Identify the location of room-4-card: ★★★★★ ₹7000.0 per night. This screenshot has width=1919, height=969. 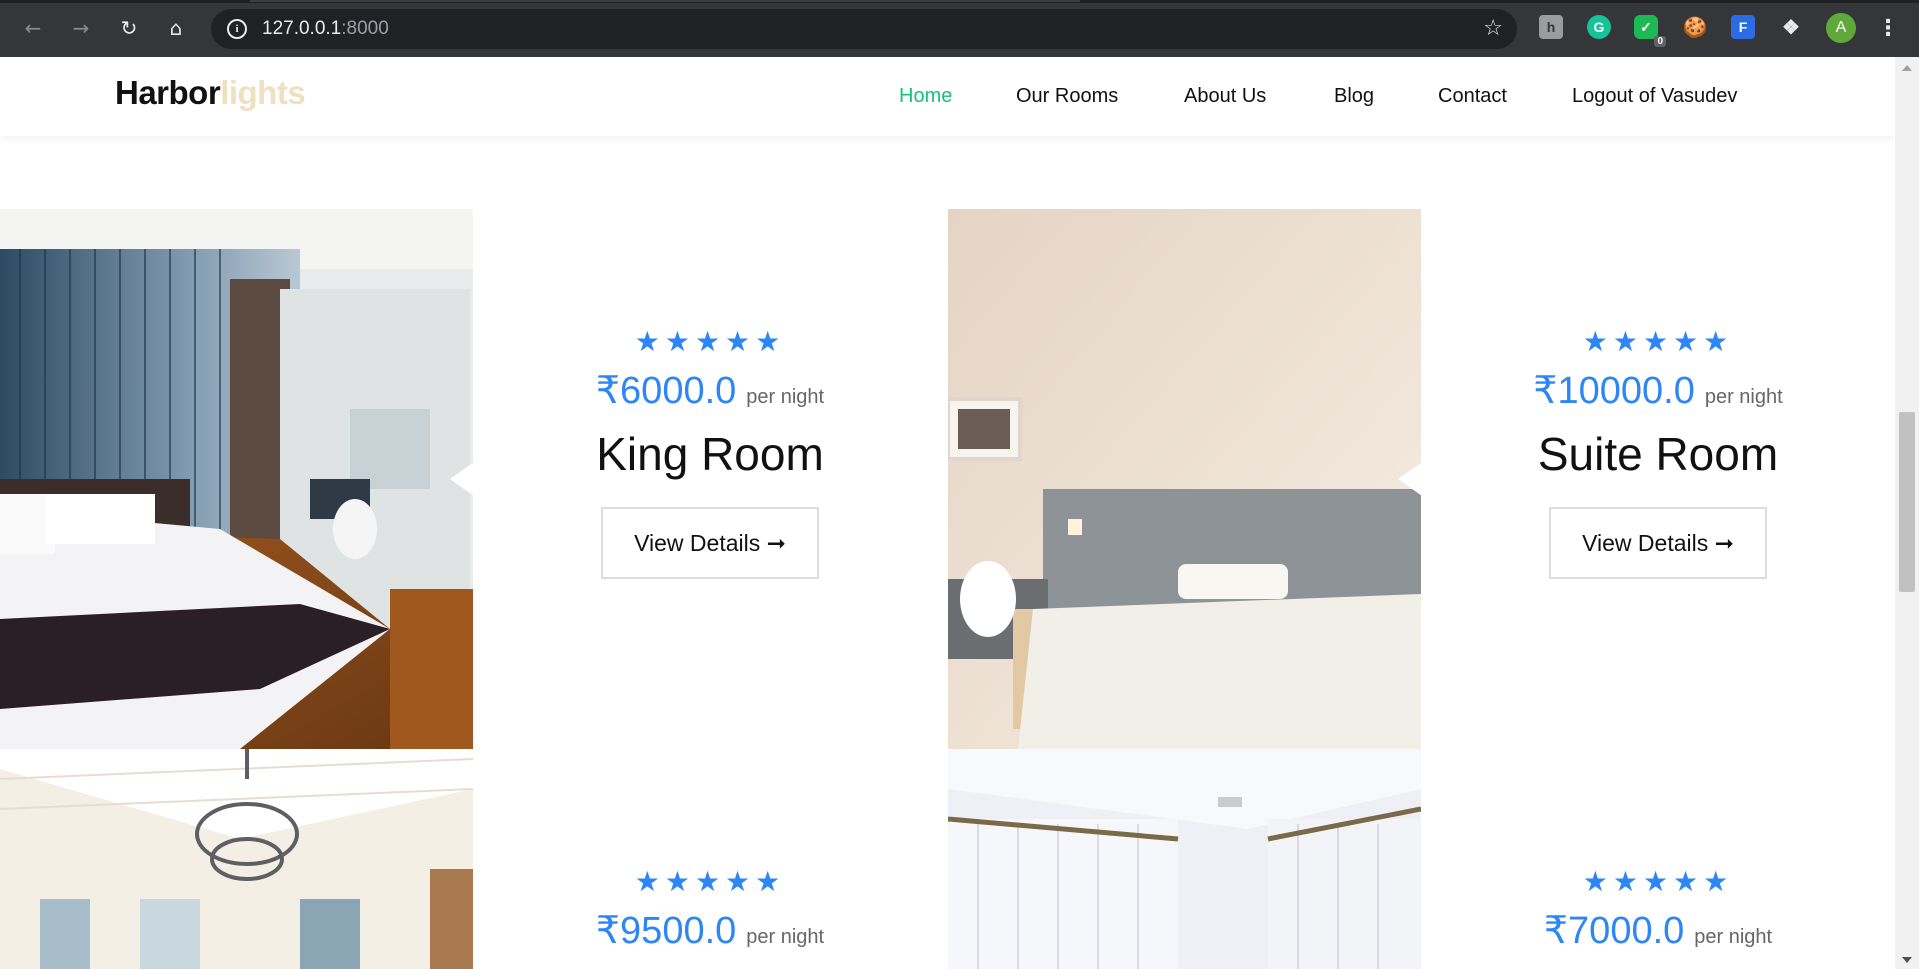
(1658, 909).